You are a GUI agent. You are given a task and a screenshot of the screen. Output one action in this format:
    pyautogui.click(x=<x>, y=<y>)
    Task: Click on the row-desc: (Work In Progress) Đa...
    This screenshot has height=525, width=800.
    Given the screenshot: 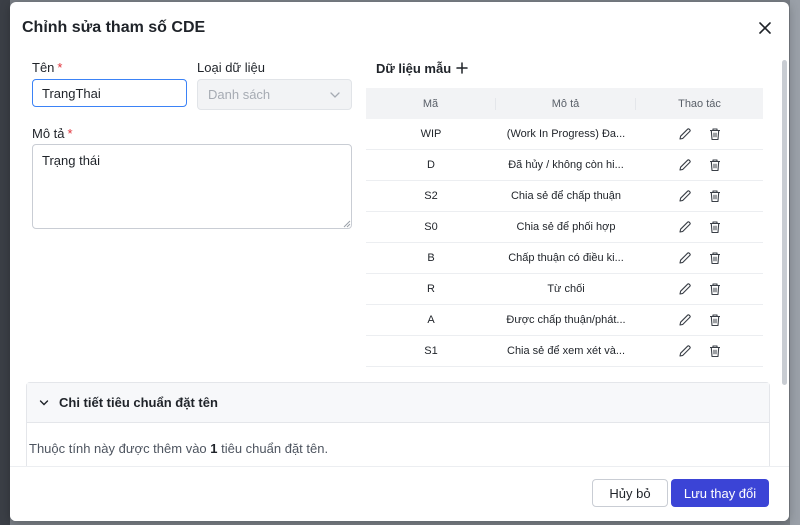 What is the action you would take?
    pyautogui.click(x=566, y=134)
    